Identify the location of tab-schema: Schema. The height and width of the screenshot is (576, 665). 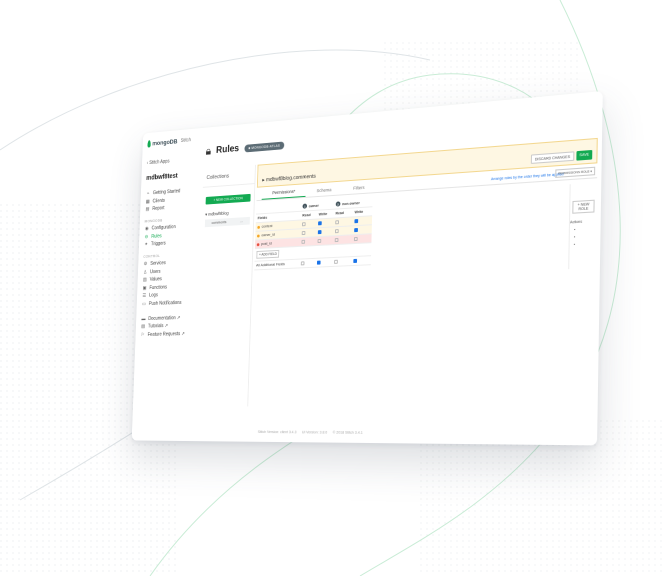
(324, 191).